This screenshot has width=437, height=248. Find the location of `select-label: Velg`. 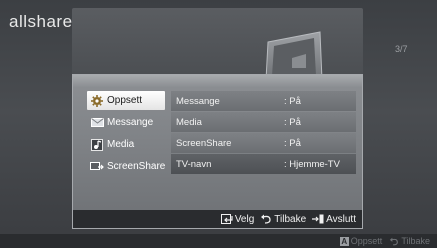

select-label: Velg is located at coordinates (244, 219).